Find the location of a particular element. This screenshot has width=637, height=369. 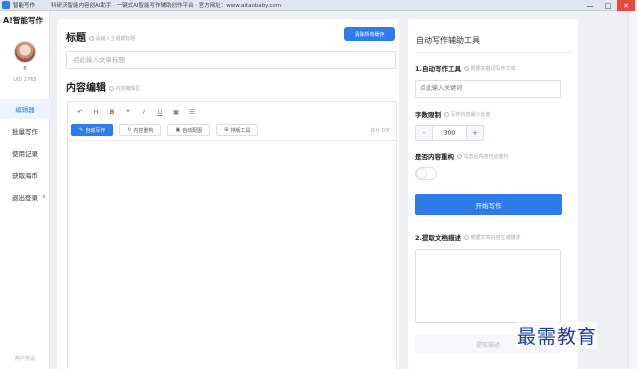

word-limit-hint: 写作内容最小长度 is located at coordinates (467, 114).